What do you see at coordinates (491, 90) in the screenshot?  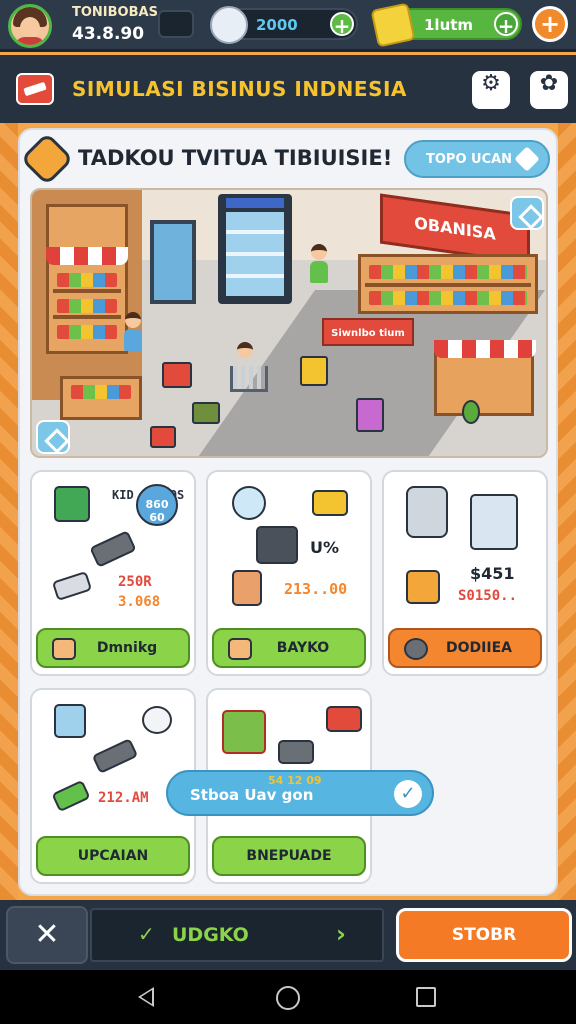 I see `settings-gear-icon: ⚙` at bounding box center [491, 90].